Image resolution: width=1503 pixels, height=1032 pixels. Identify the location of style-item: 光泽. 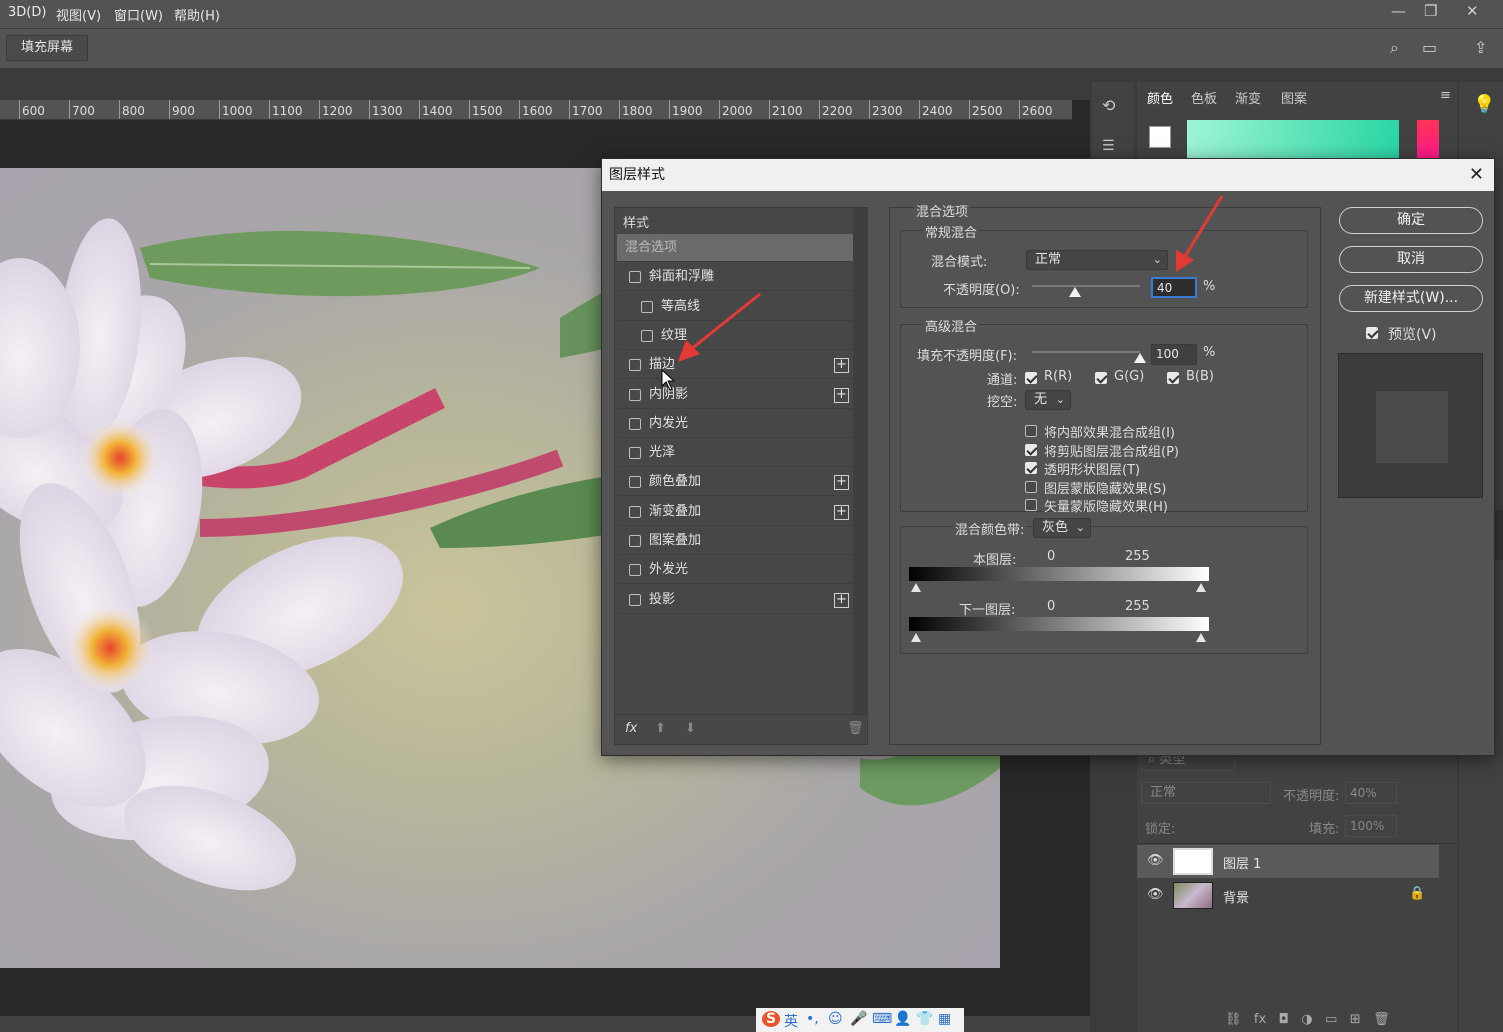
(735, 453).